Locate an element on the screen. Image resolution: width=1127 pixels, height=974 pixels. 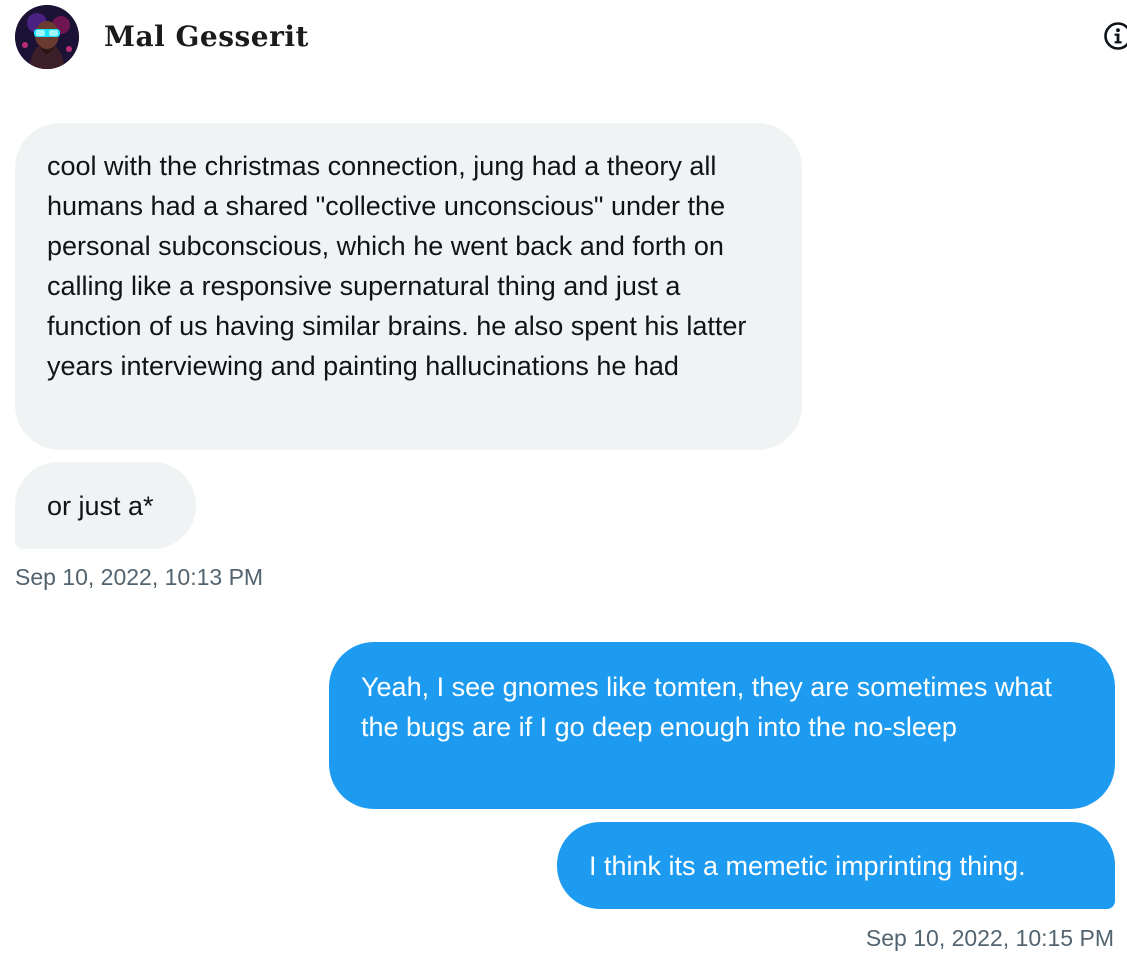
incoming-message: or just a* is located at coordinates (105, 505).